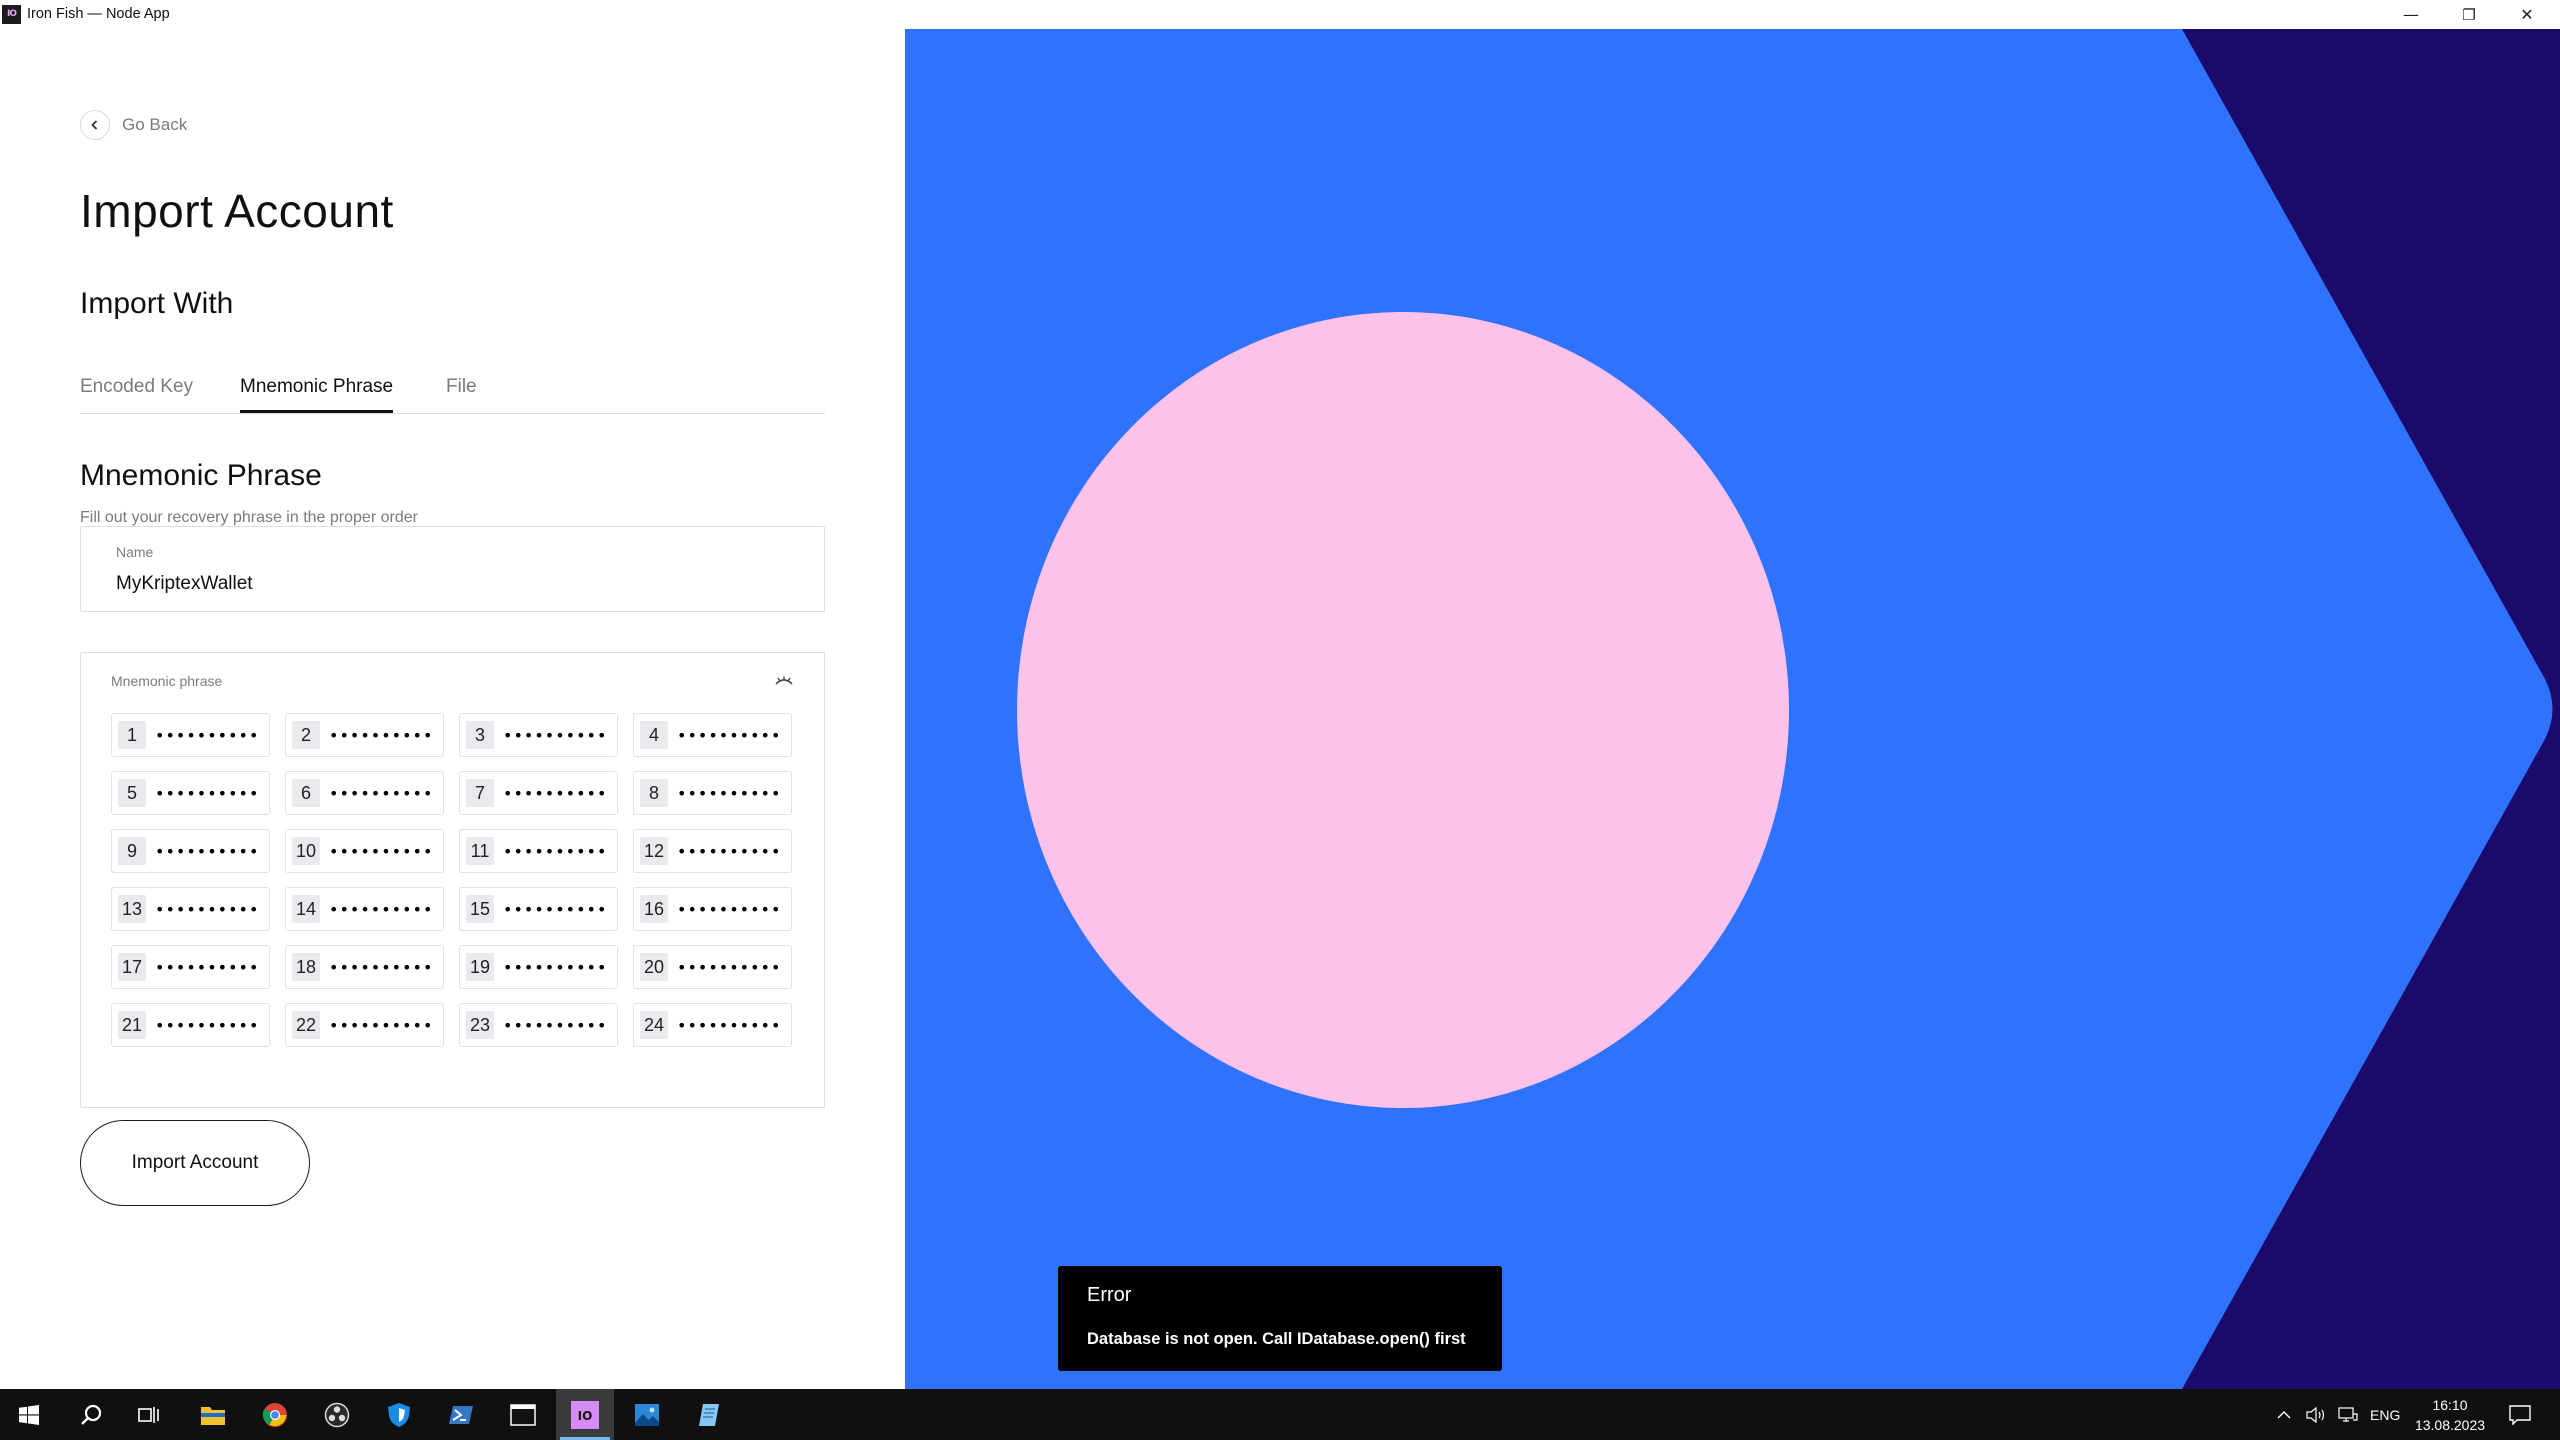 This screenshot has height=1440, width=2560. I want to click on photos-icon, so click(647, 1414).